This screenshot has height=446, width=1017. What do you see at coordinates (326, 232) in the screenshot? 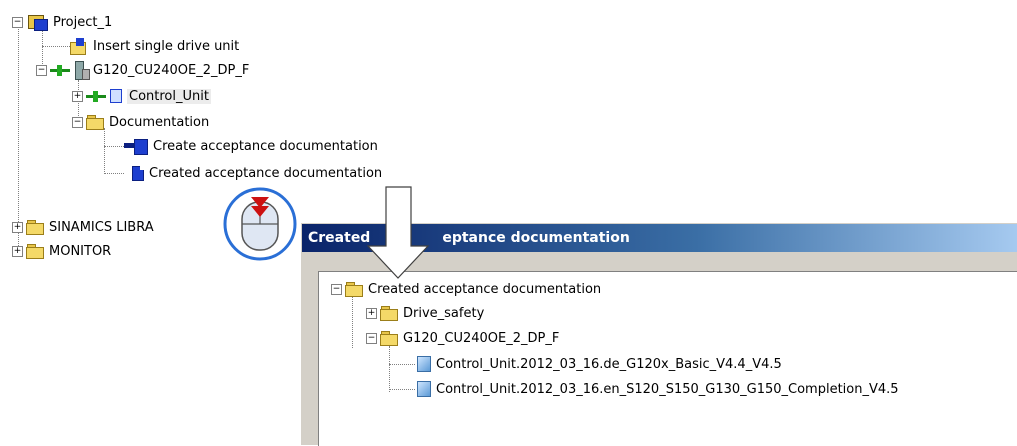
I see `annotation-overlay` at bounding box center [326, 232].